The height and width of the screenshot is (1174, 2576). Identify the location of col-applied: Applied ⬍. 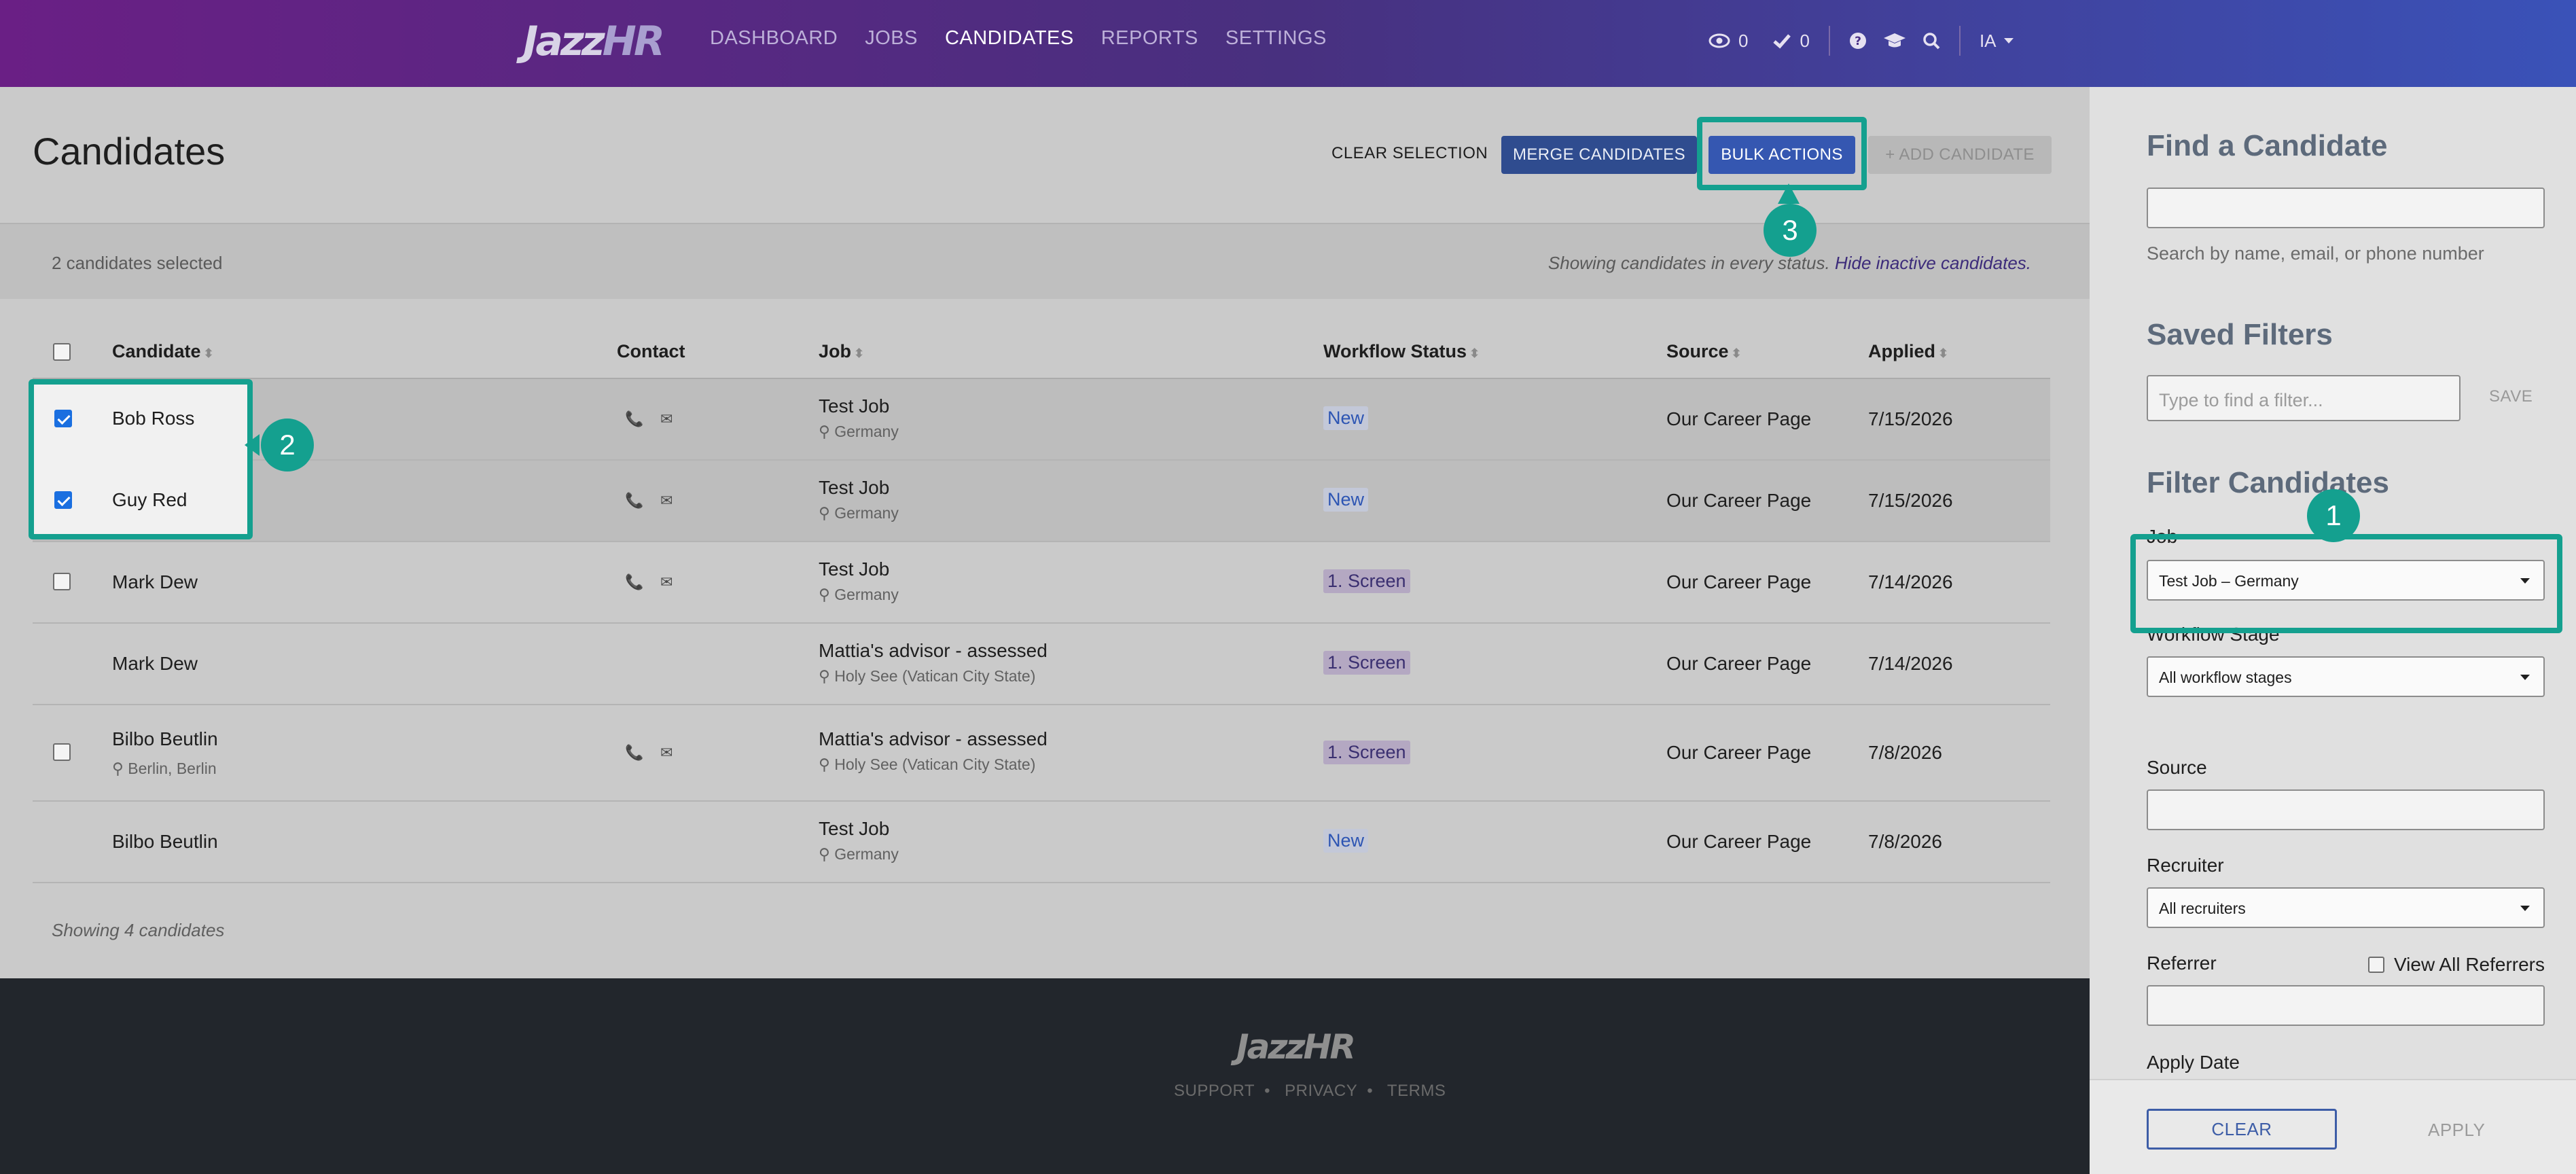
(1908, 351).